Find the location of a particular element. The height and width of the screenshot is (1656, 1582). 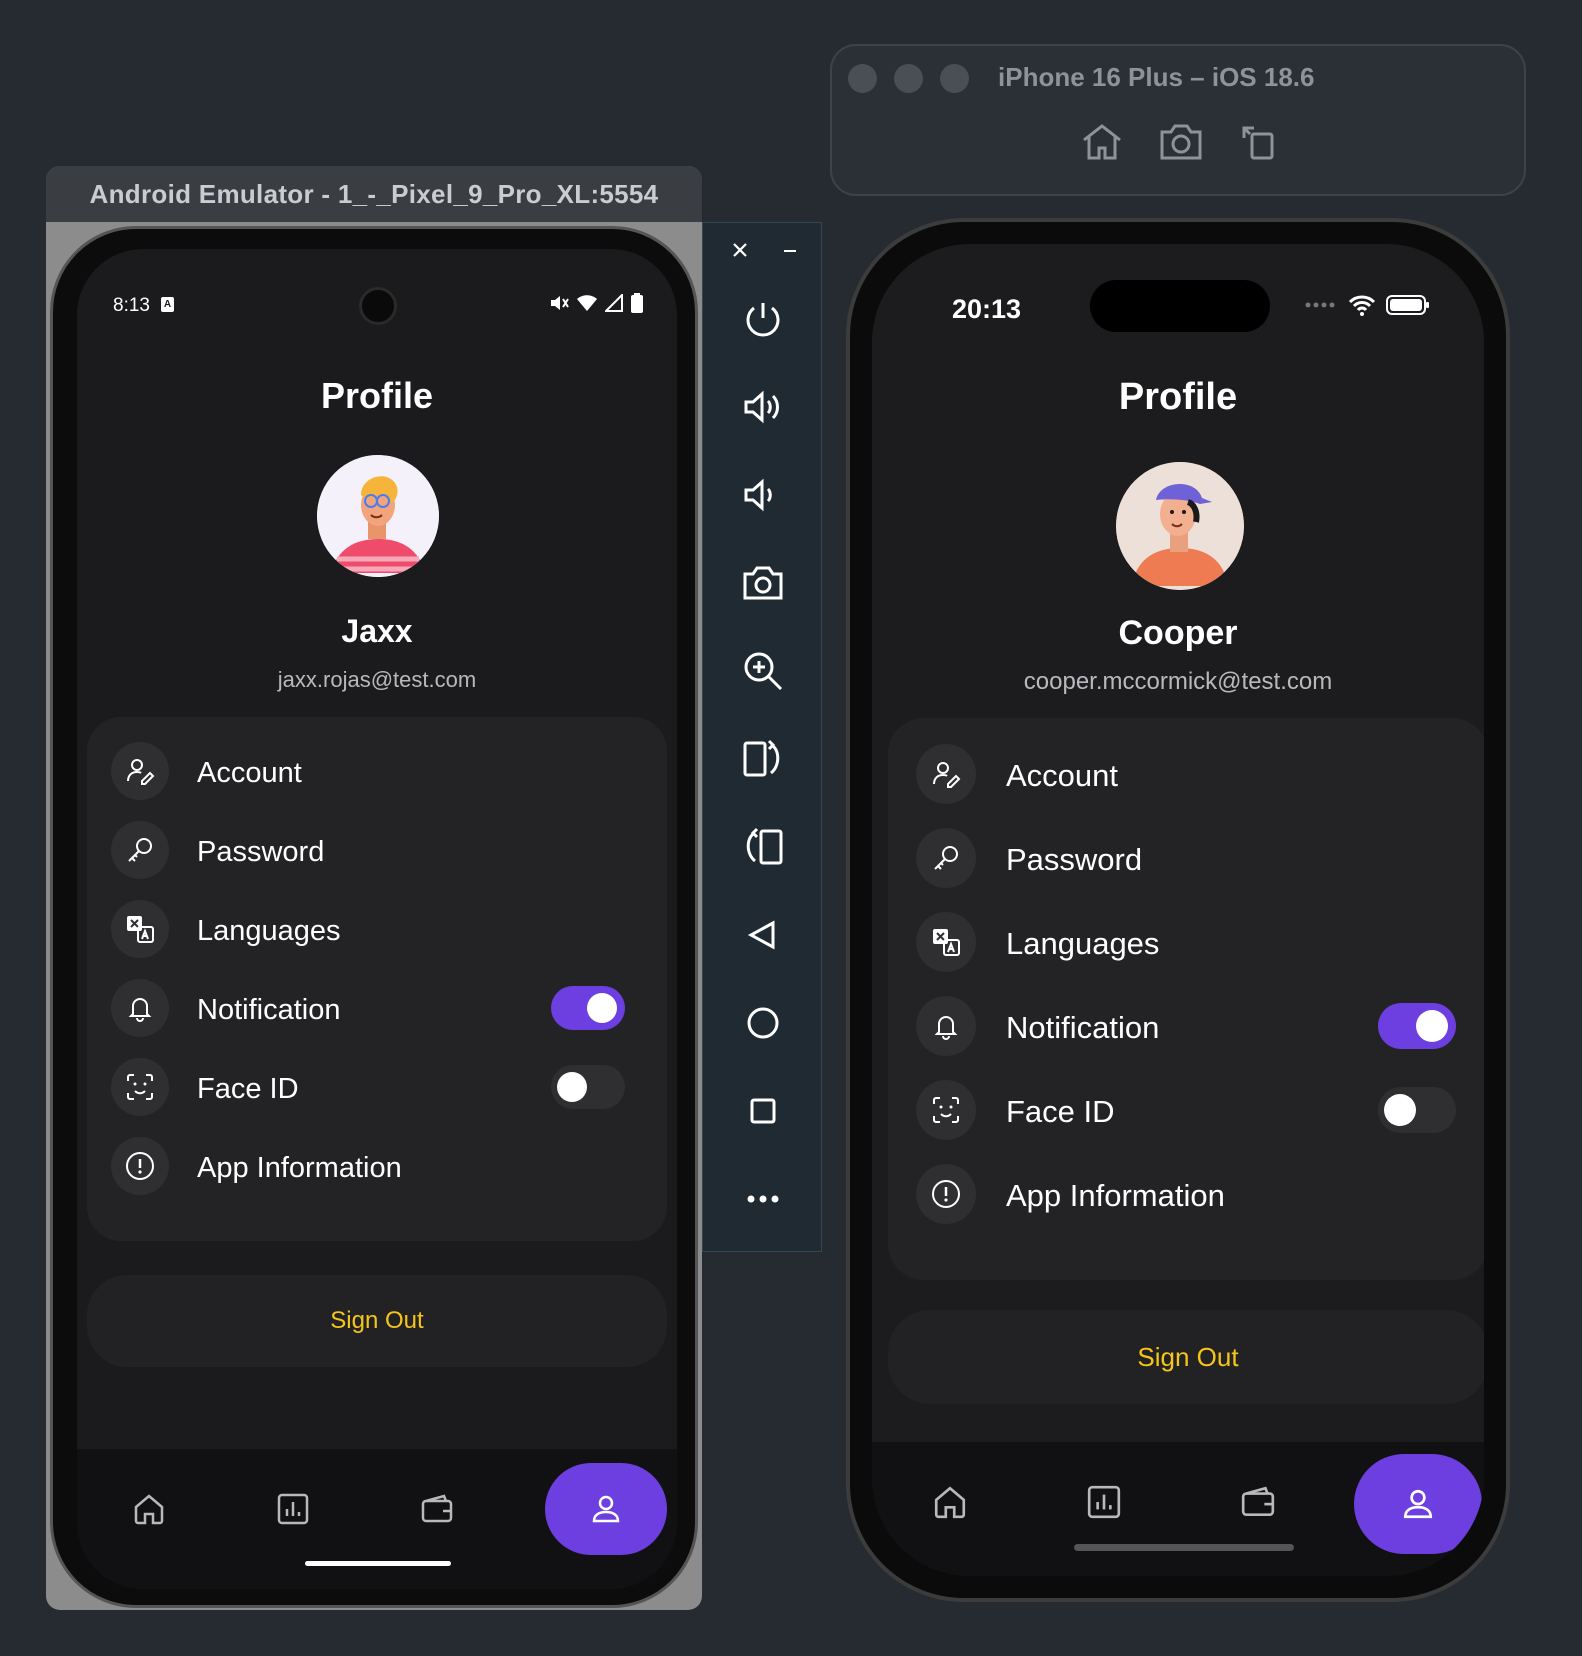

zoom-window-button is located at coordinates (954, 78).